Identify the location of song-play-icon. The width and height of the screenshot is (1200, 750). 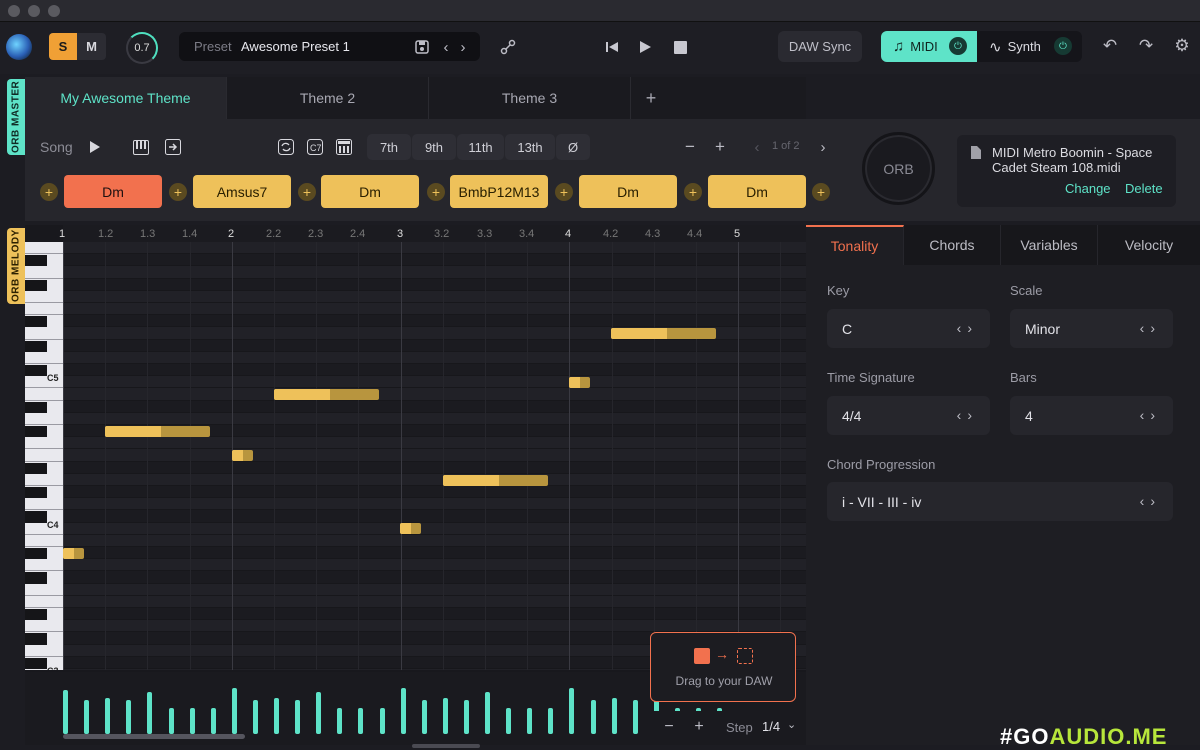
(95, 147).